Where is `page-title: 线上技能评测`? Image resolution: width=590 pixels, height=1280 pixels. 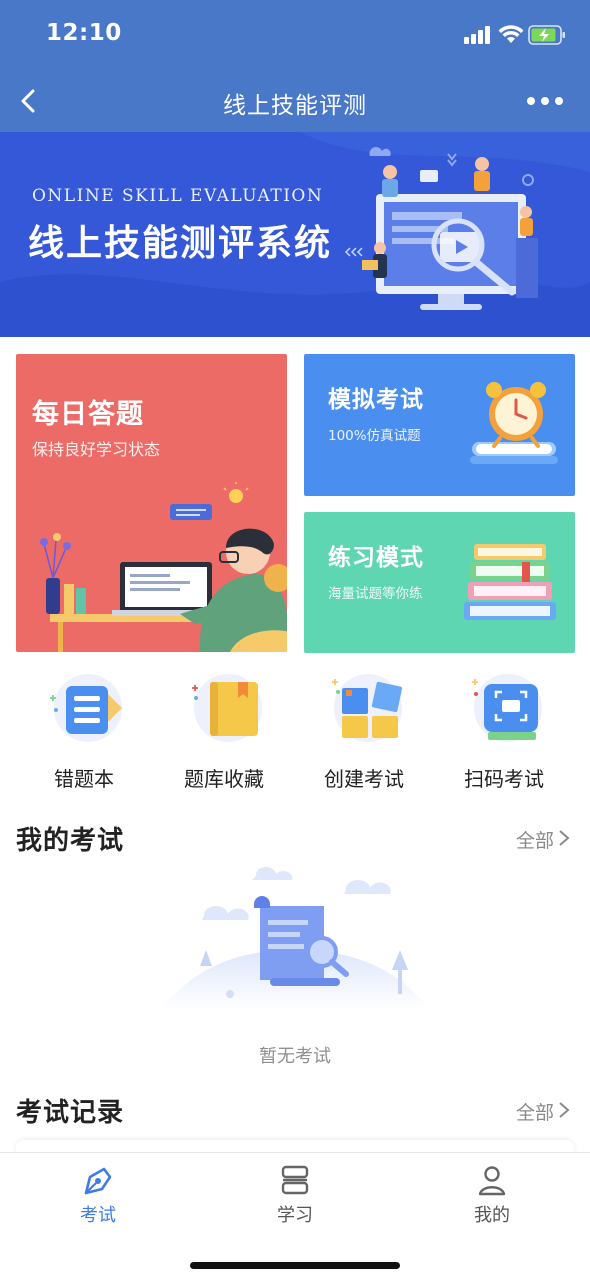
page-title: 线上技能评测 is located at coordinates (295, 106).